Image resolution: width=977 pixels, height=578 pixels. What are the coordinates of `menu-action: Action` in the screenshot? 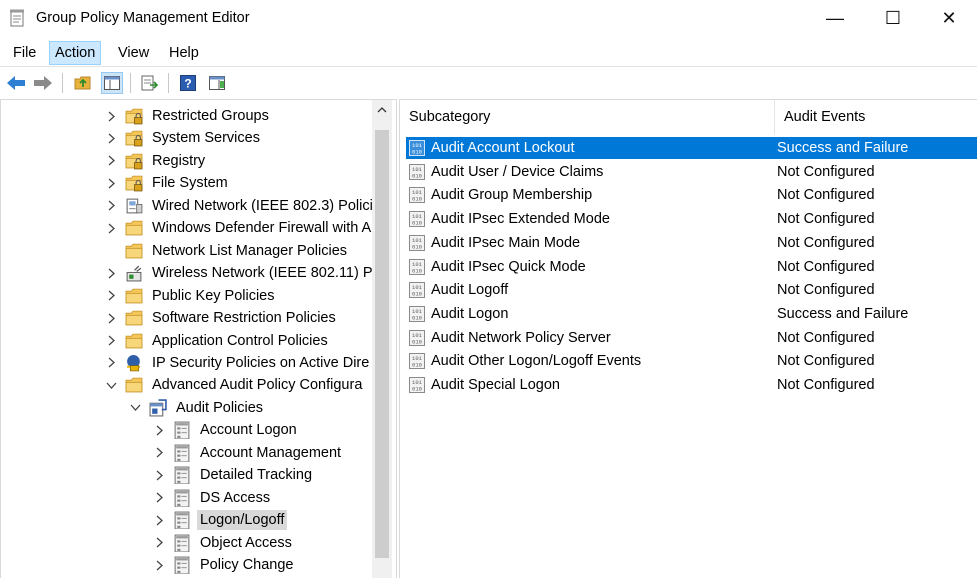 It's located at (75, 53).